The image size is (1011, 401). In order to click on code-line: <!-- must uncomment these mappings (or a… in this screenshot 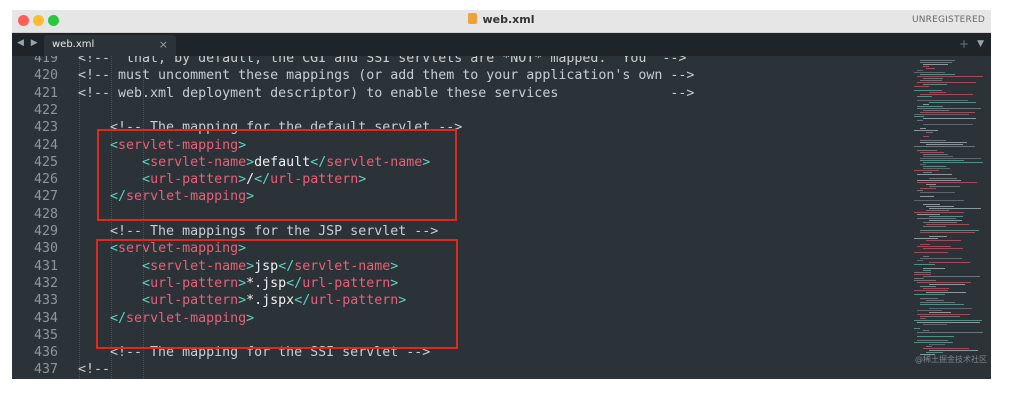, I will do `click(386, 75)`.